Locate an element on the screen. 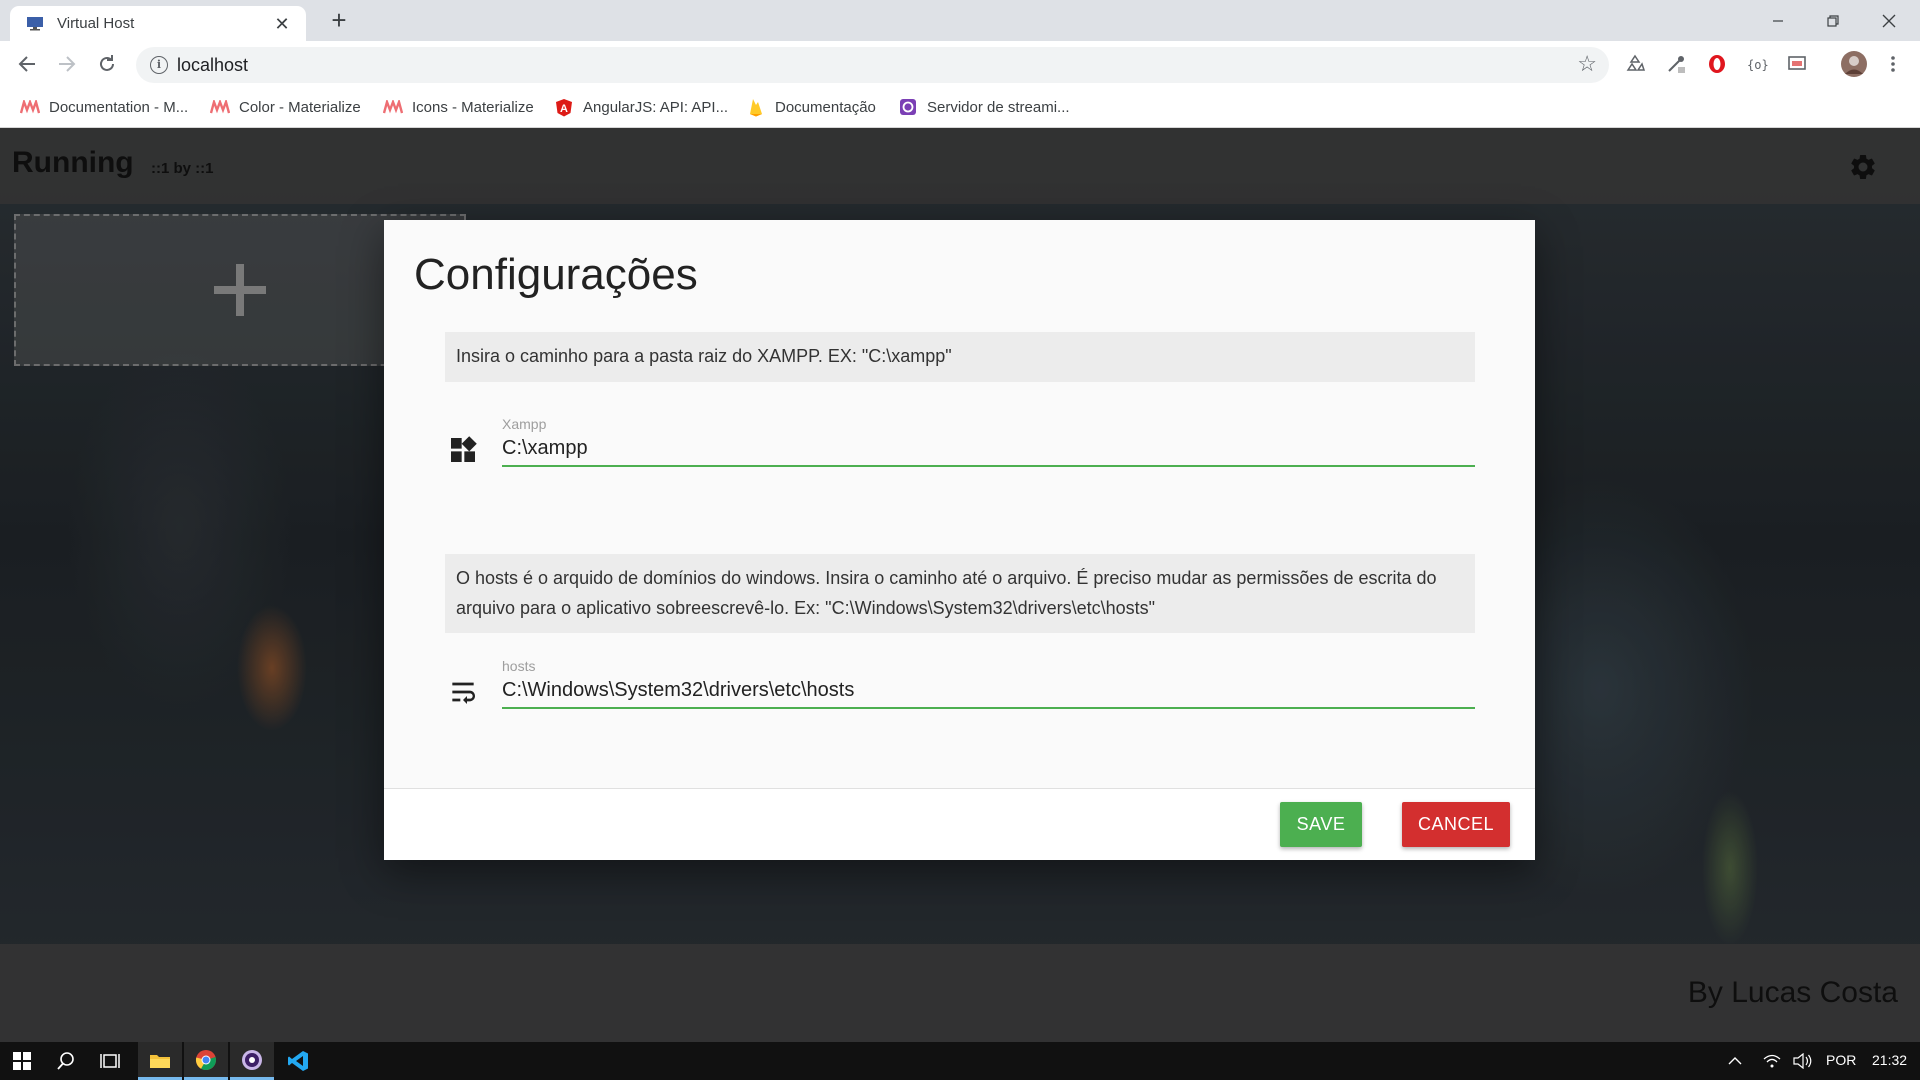  url-text: localhost is located at coordinates (213, 65).